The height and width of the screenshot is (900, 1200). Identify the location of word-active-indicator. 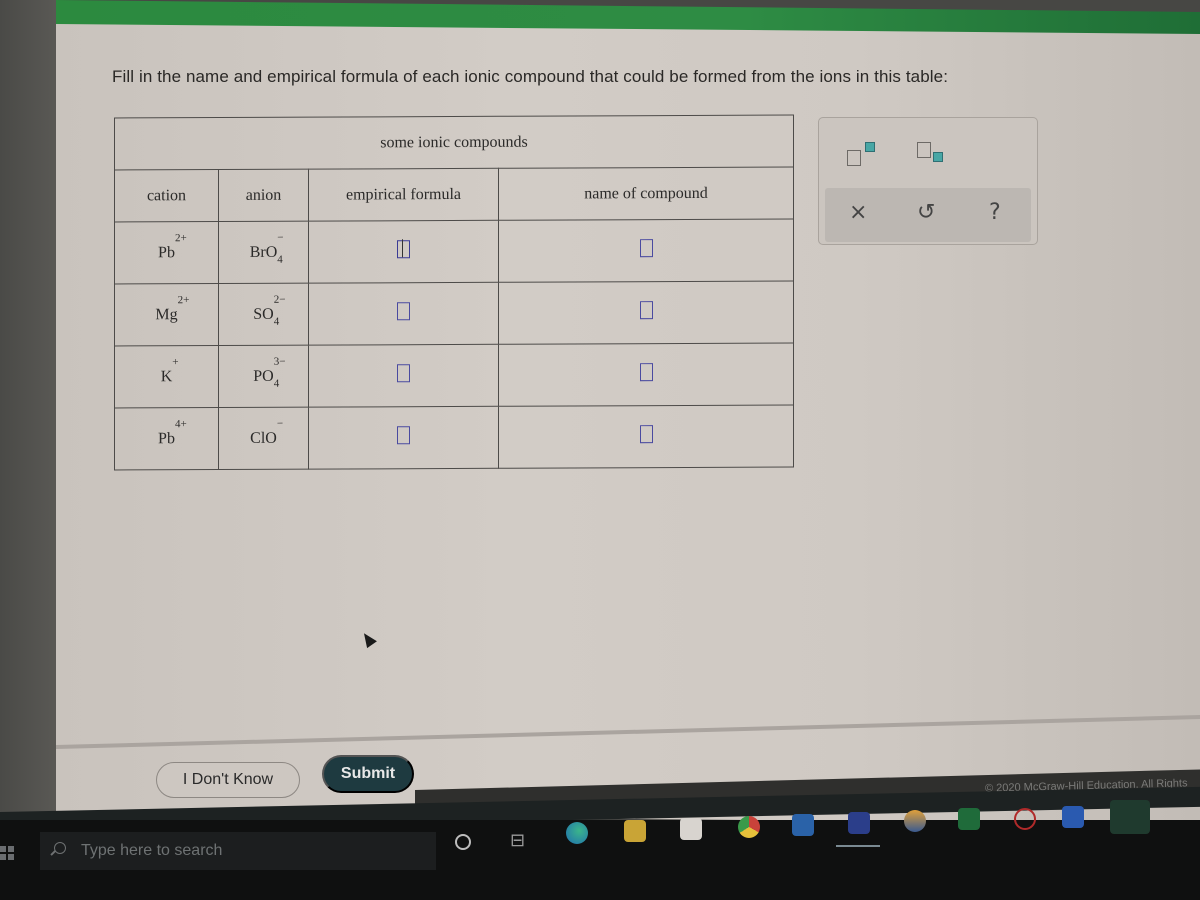
(858, 846).